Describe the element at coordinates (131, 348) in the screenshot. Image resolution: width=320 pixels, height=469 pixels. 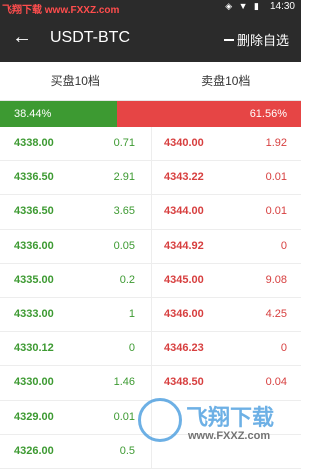
I see `bid-quantity: 0` at that location.